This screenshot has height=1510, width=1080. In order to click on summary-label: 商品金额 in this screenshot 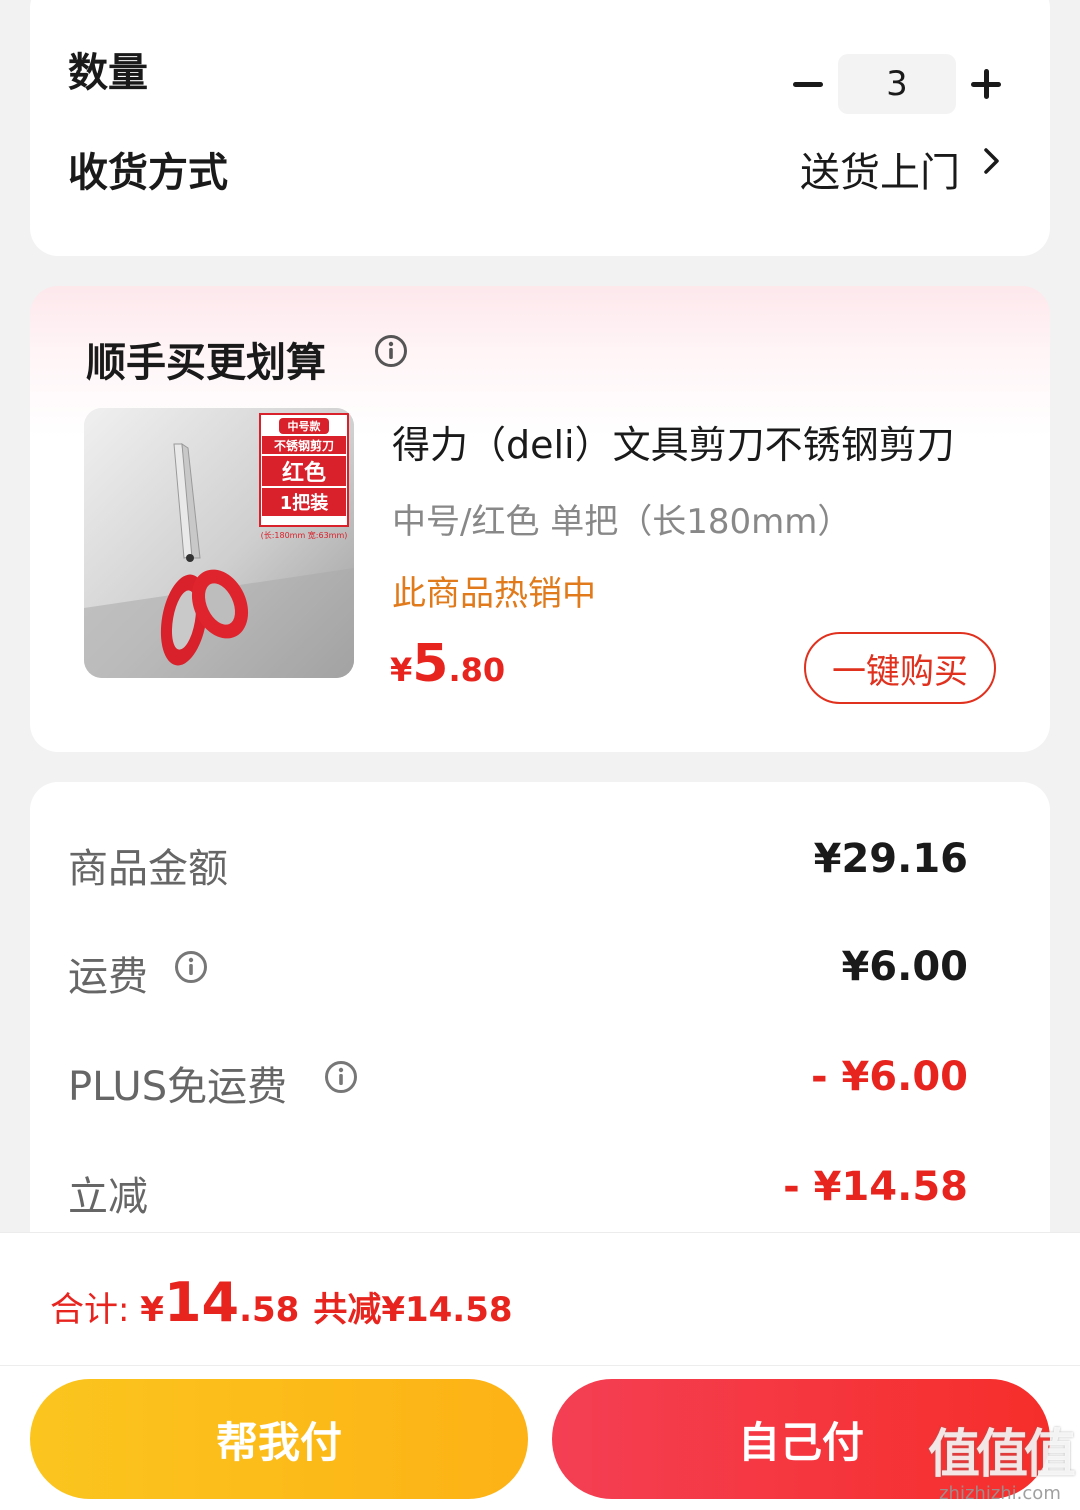, I will do `click(148, 869)`.